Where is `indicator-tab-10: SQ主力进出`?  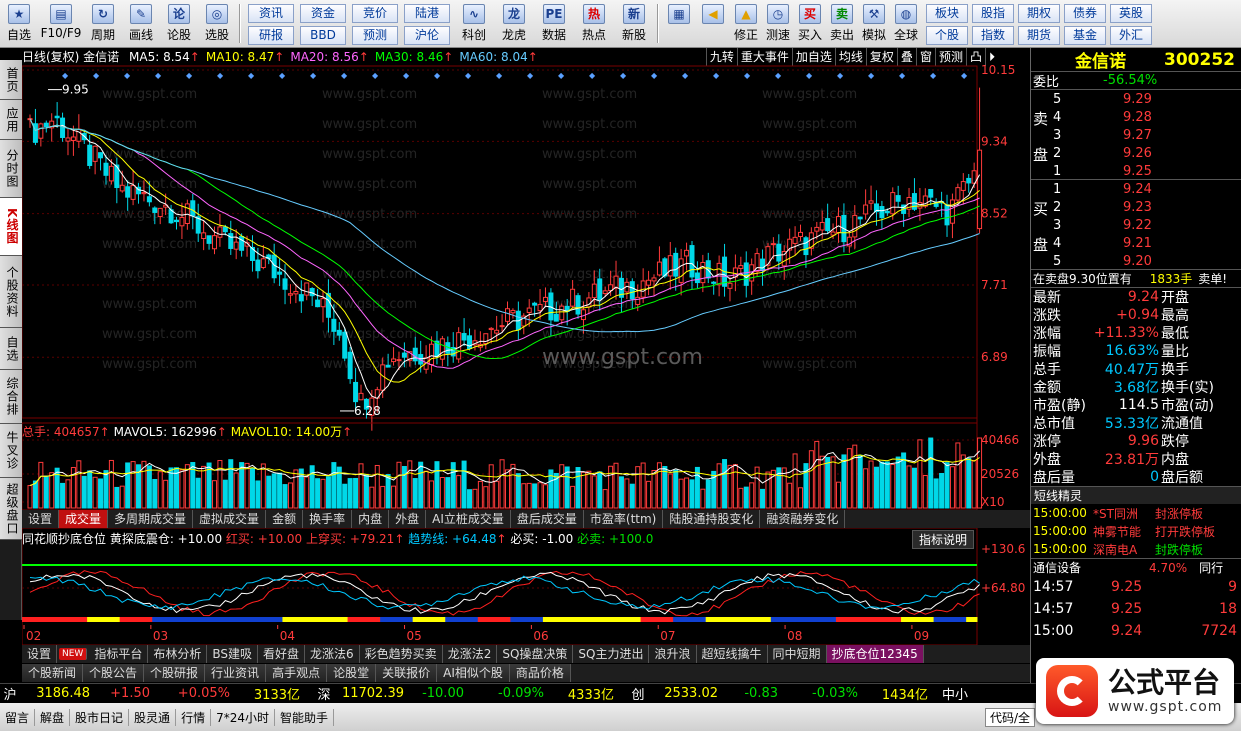 indicator-tab-10: SQ主力进出 is located at coordinates (611, 654).